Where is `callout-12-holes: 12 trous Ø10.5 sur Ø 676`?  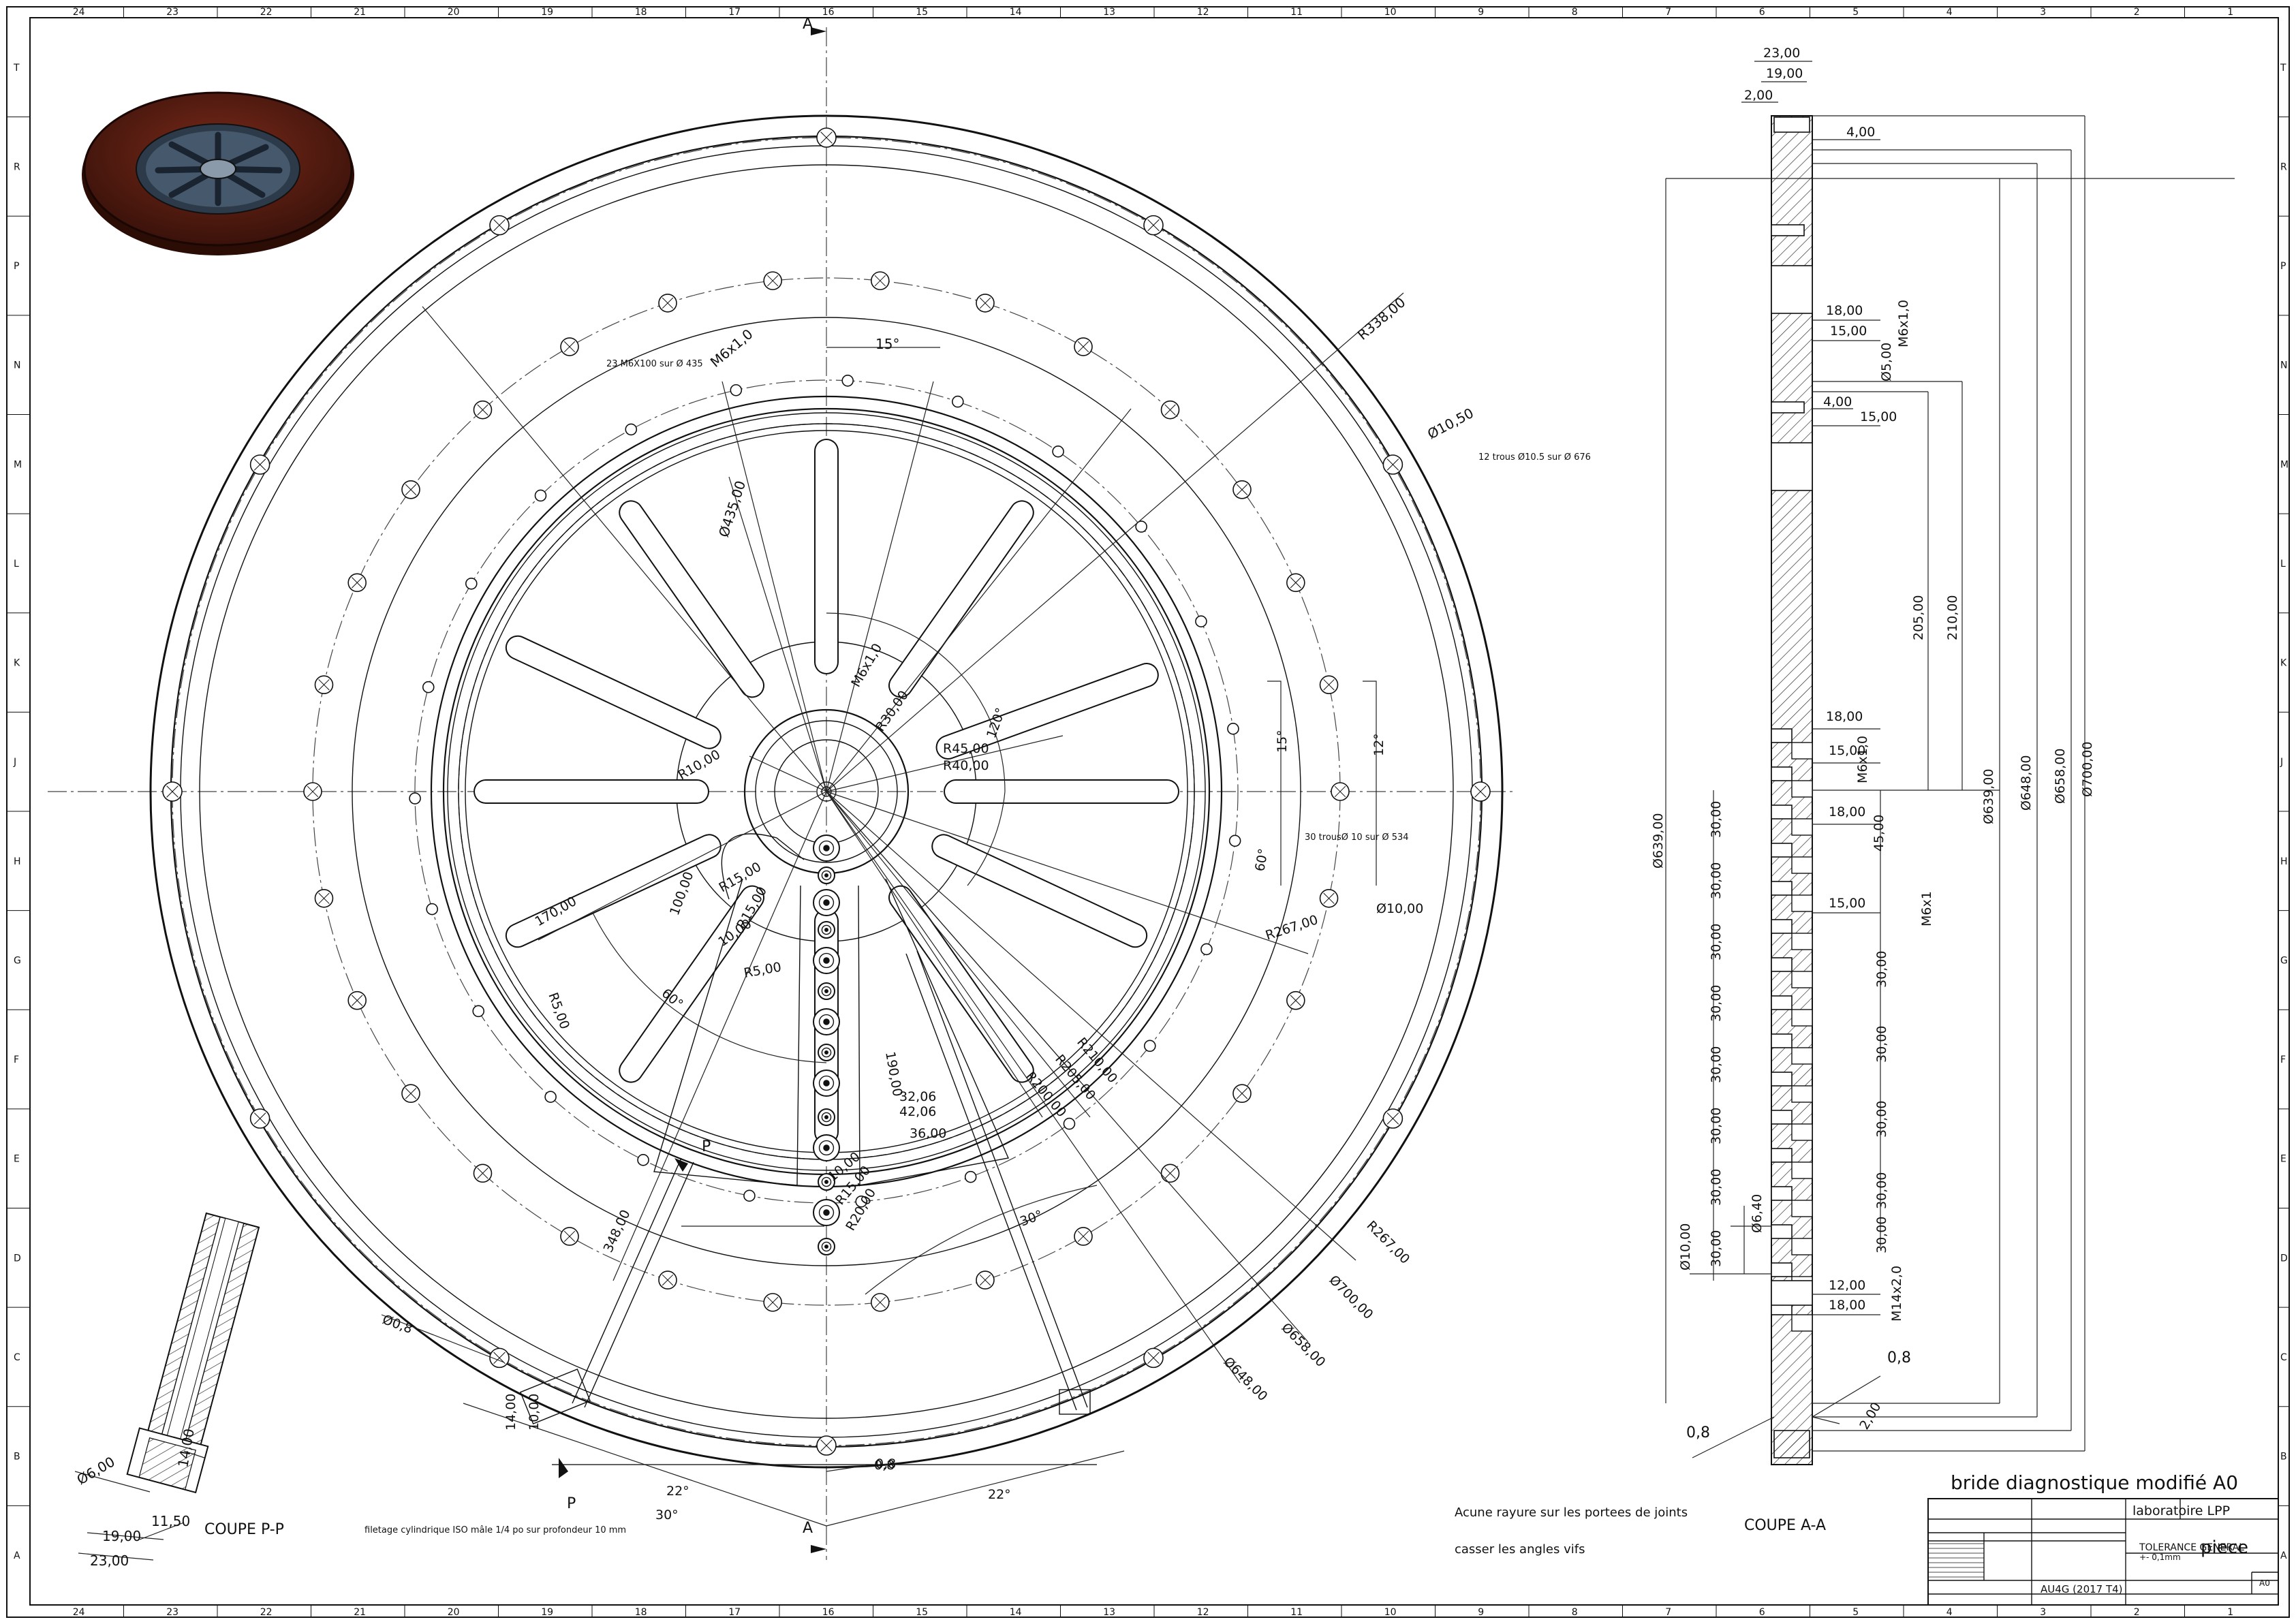
callout-12-holes: 12 trous Ø10.5 sur Ø 676 is located at coordinates (1535, 457).